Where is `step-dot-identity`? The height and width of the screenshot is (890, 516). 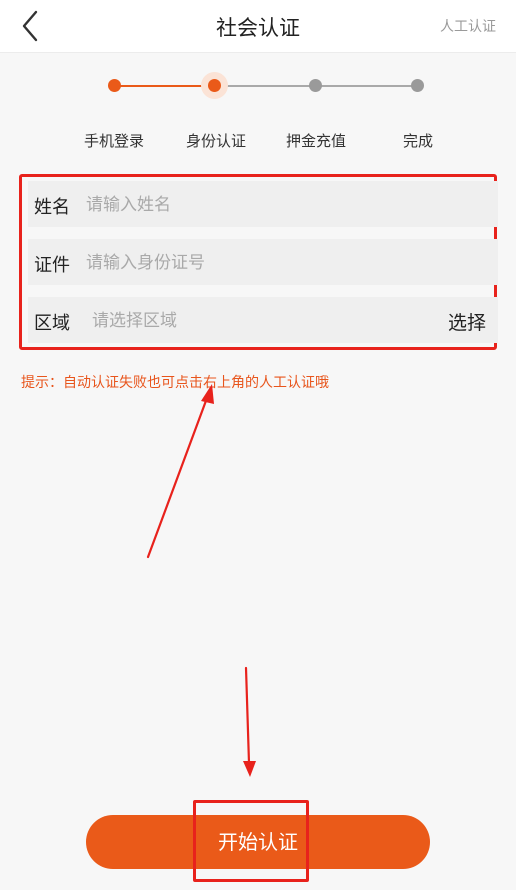
step-dot-identity is located at coordinates (214, 85).